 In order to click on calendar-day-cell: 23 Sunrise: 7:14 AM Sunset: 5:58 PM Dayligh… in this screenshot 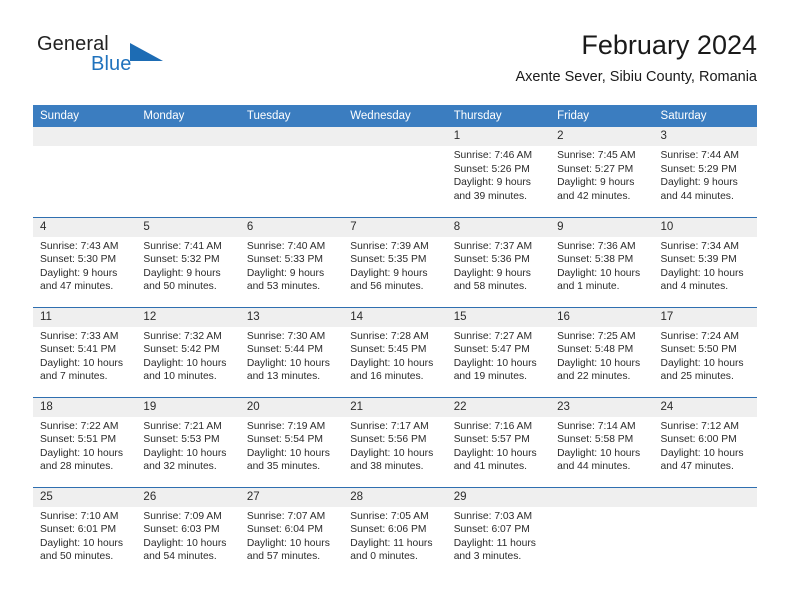, I will do `click(602, 441)`.